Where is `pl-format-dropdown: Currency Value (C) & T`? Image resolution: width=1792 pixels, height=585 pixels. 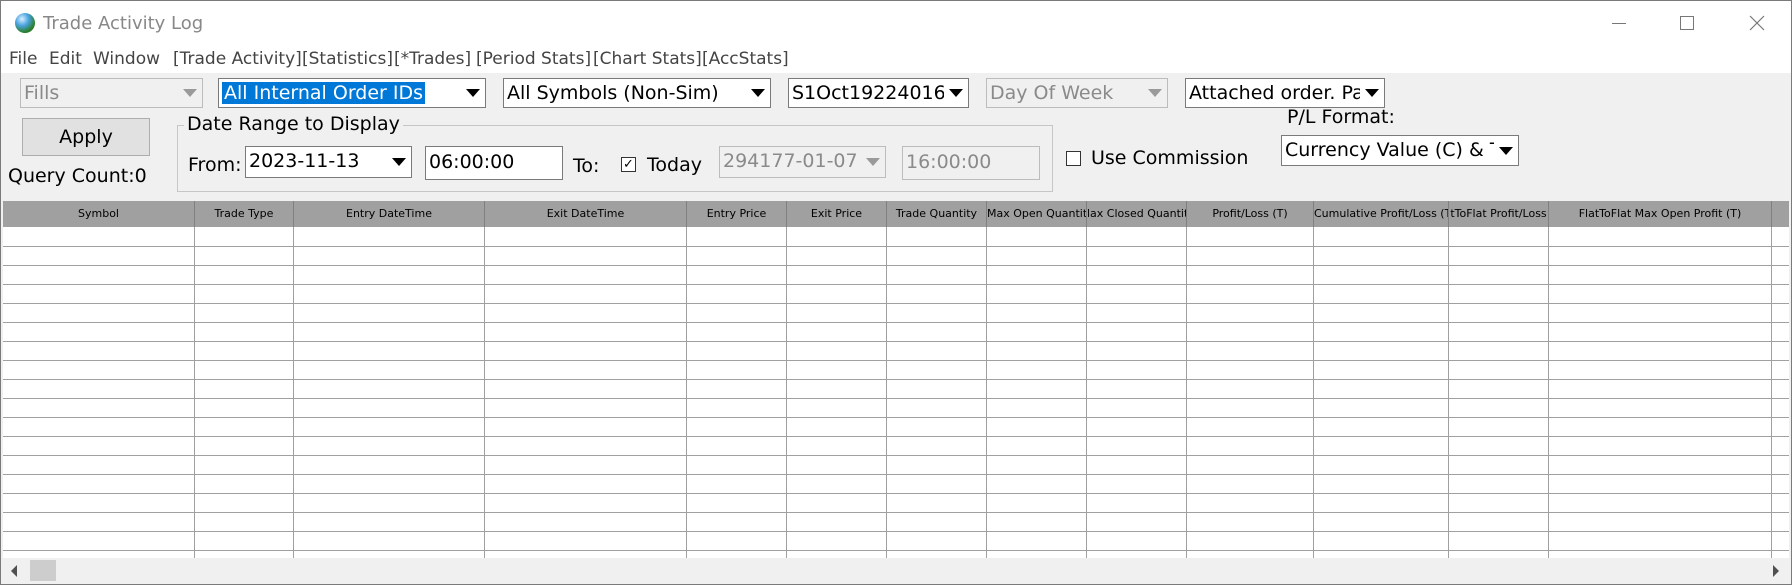
pl-format-dropdown: Currency Value (C) & T is located at coordinates (1400, 150).